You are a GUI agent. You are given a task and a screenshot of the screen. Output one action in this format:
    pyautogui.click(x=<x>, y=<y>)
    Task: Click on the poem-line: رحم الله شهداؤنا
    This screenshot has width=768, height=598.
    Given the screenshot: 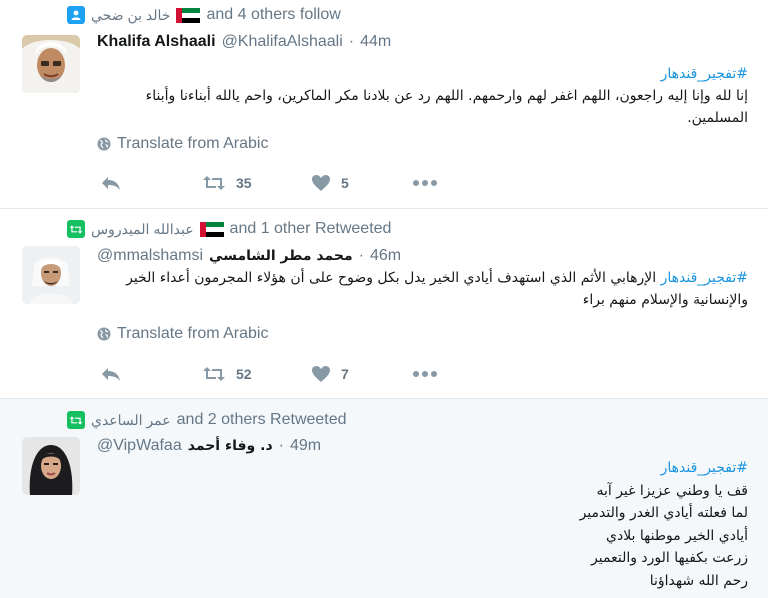 What is the action you would take?
    pyautogui.click(x=698, y=580)
    